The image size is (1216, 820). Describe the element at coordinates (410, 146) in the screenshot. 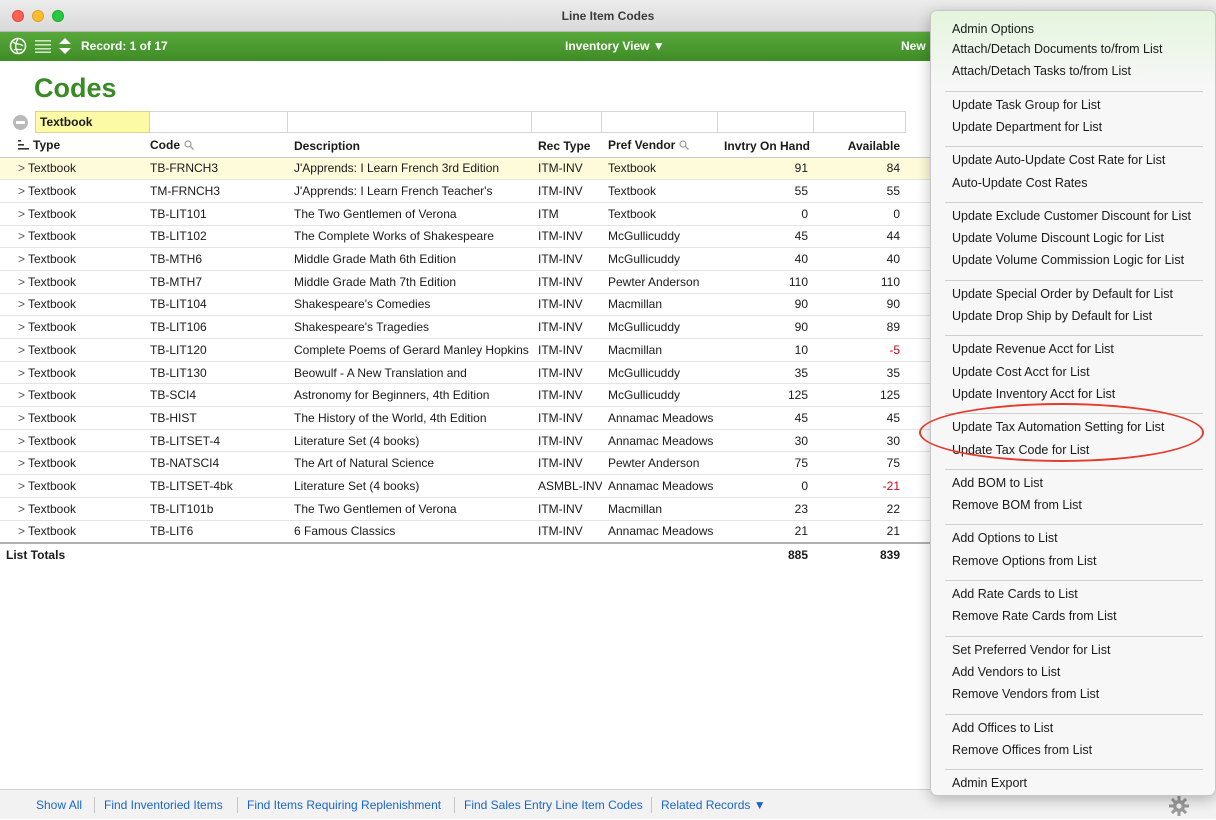

I see `column-header-description: Description` at that location.